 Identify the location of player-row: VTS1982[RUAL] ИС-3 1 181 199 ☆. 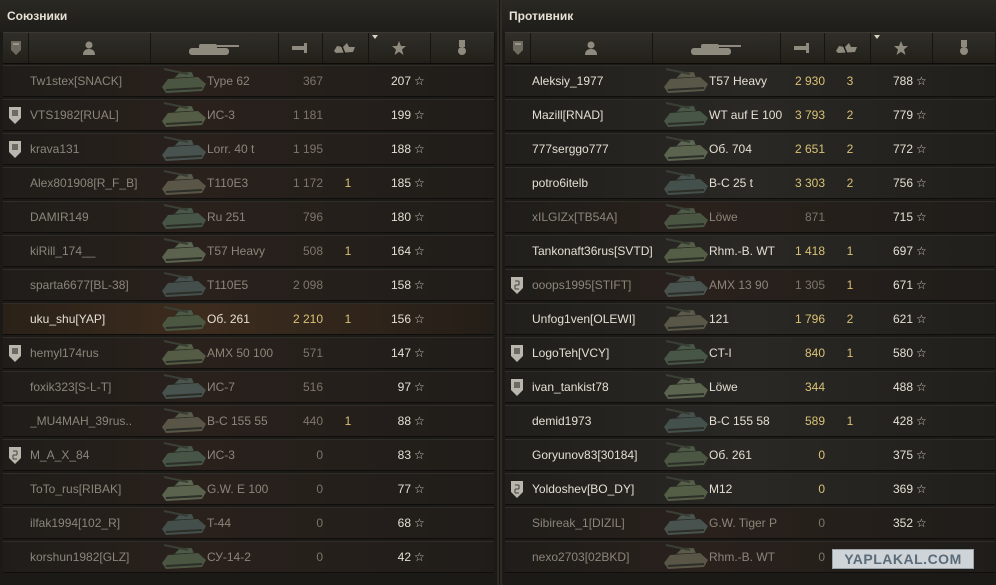
(248, 115).